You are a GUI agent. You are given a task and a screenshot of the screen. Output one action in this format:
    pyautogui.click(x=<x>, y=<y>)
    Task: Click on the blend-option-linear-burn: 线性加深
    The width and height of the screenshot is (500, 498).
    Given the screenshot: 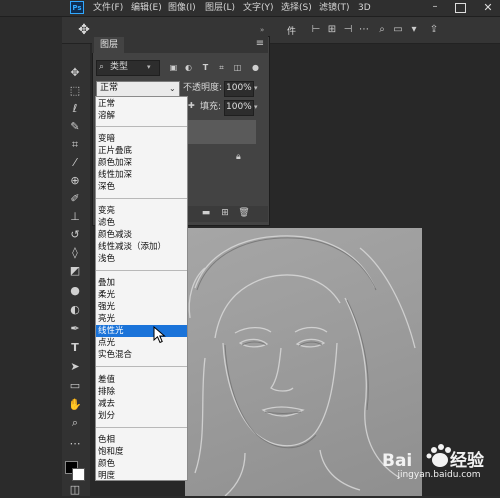 What is the action you would take?
    pyautogui.click(x=141, y=175)
    